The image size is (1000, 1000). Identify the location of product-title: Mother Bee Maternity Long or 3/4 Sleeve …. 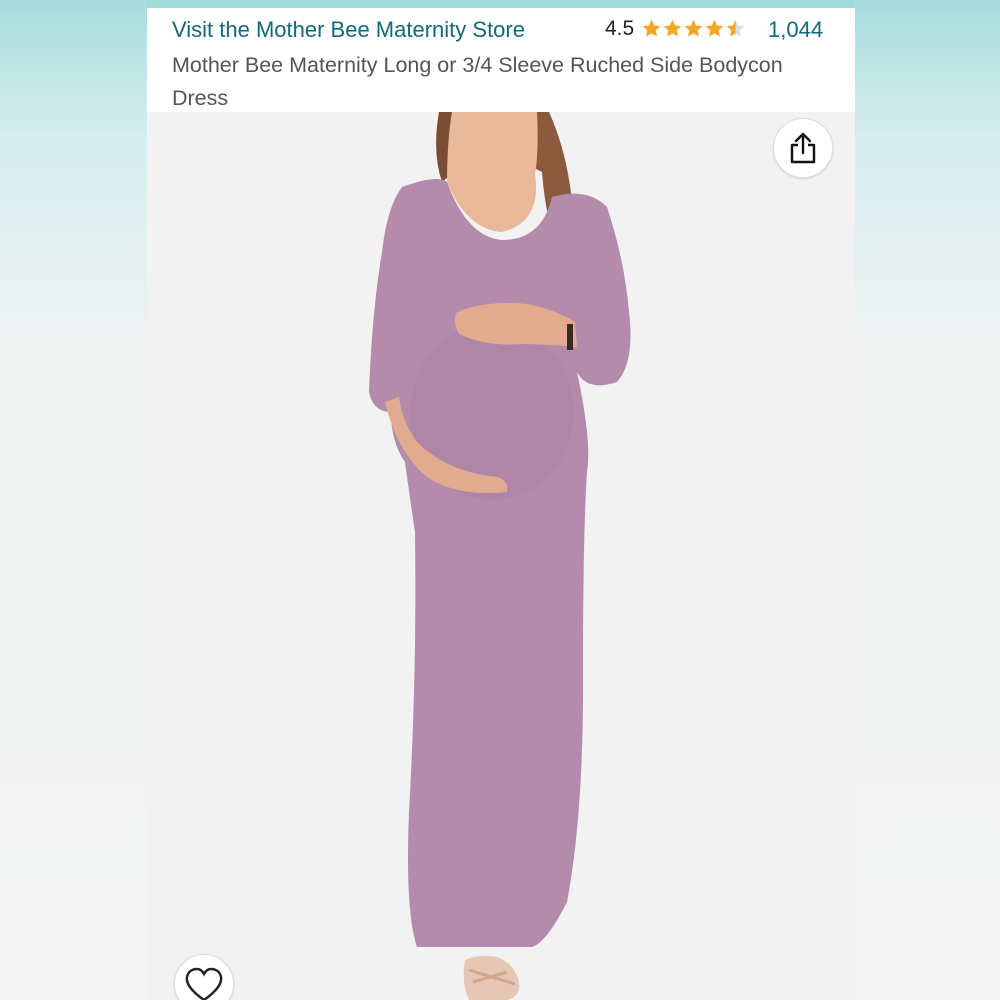
(477, 81).